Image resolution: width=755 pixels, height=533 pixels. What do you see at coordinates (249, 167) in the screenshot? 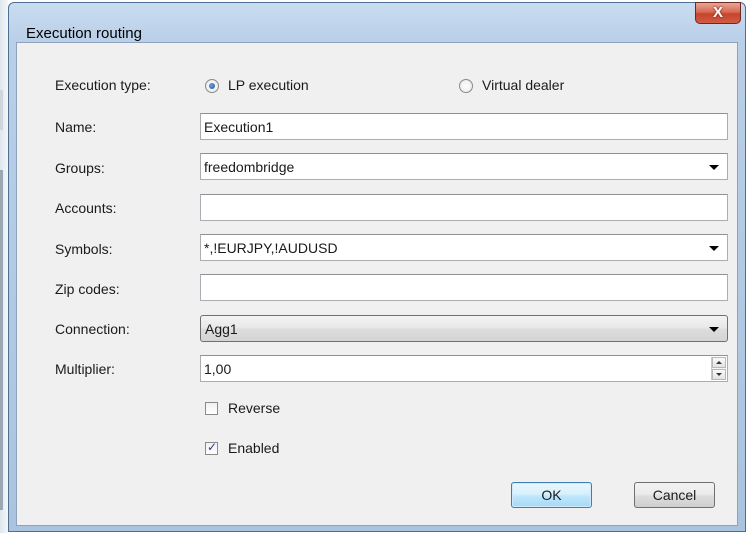
I see `groups-value: freedombridge` at bounding box center [249, 167].